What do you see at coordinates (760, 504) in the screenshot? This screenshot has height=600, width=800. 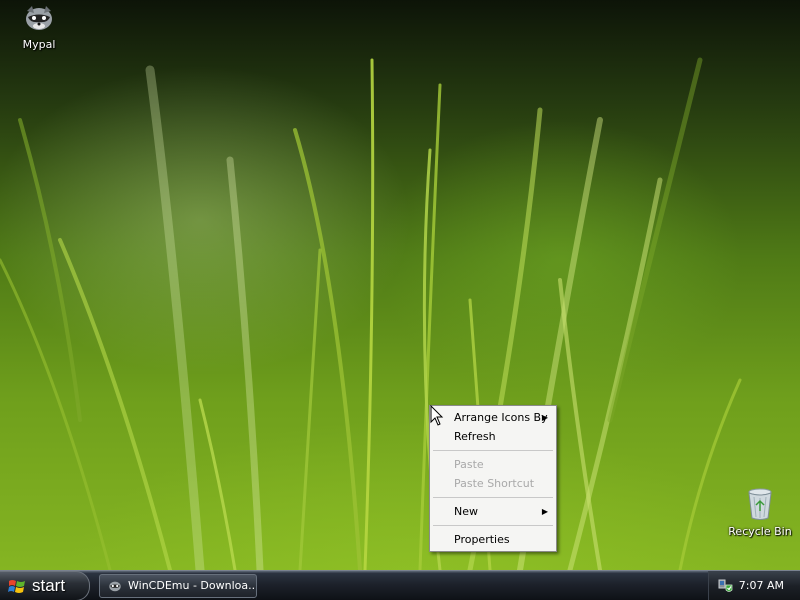 I see `recycle-bin-icon` at bounding box center [760, 504].